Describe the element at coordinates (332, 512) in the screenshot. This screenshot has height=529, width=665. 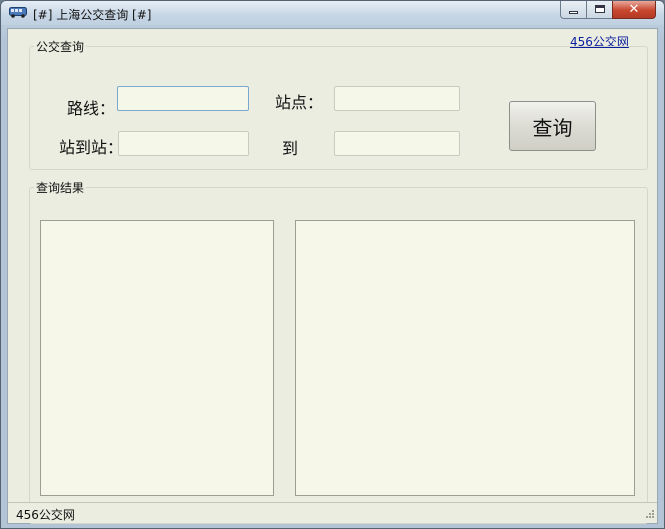
I see `status-bar: 456公交网` at that location.